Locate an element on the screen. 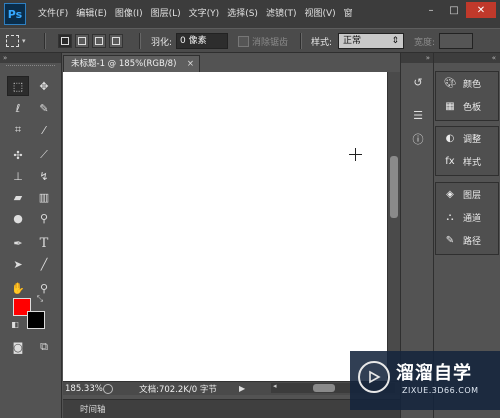 The image size is (500, 418). healing-tool: ✣ is located at coordinates (18, 155).